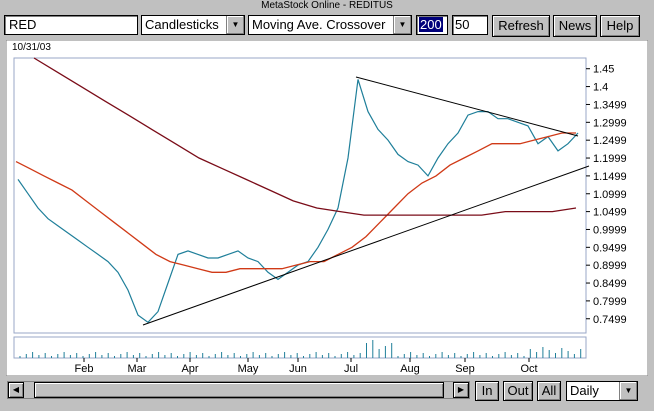 This screenshot has width=654, height=411. Describe the element at coordinates (610, 302) in the screenshot. I see `y-tick-label: 0.7999` at that location.